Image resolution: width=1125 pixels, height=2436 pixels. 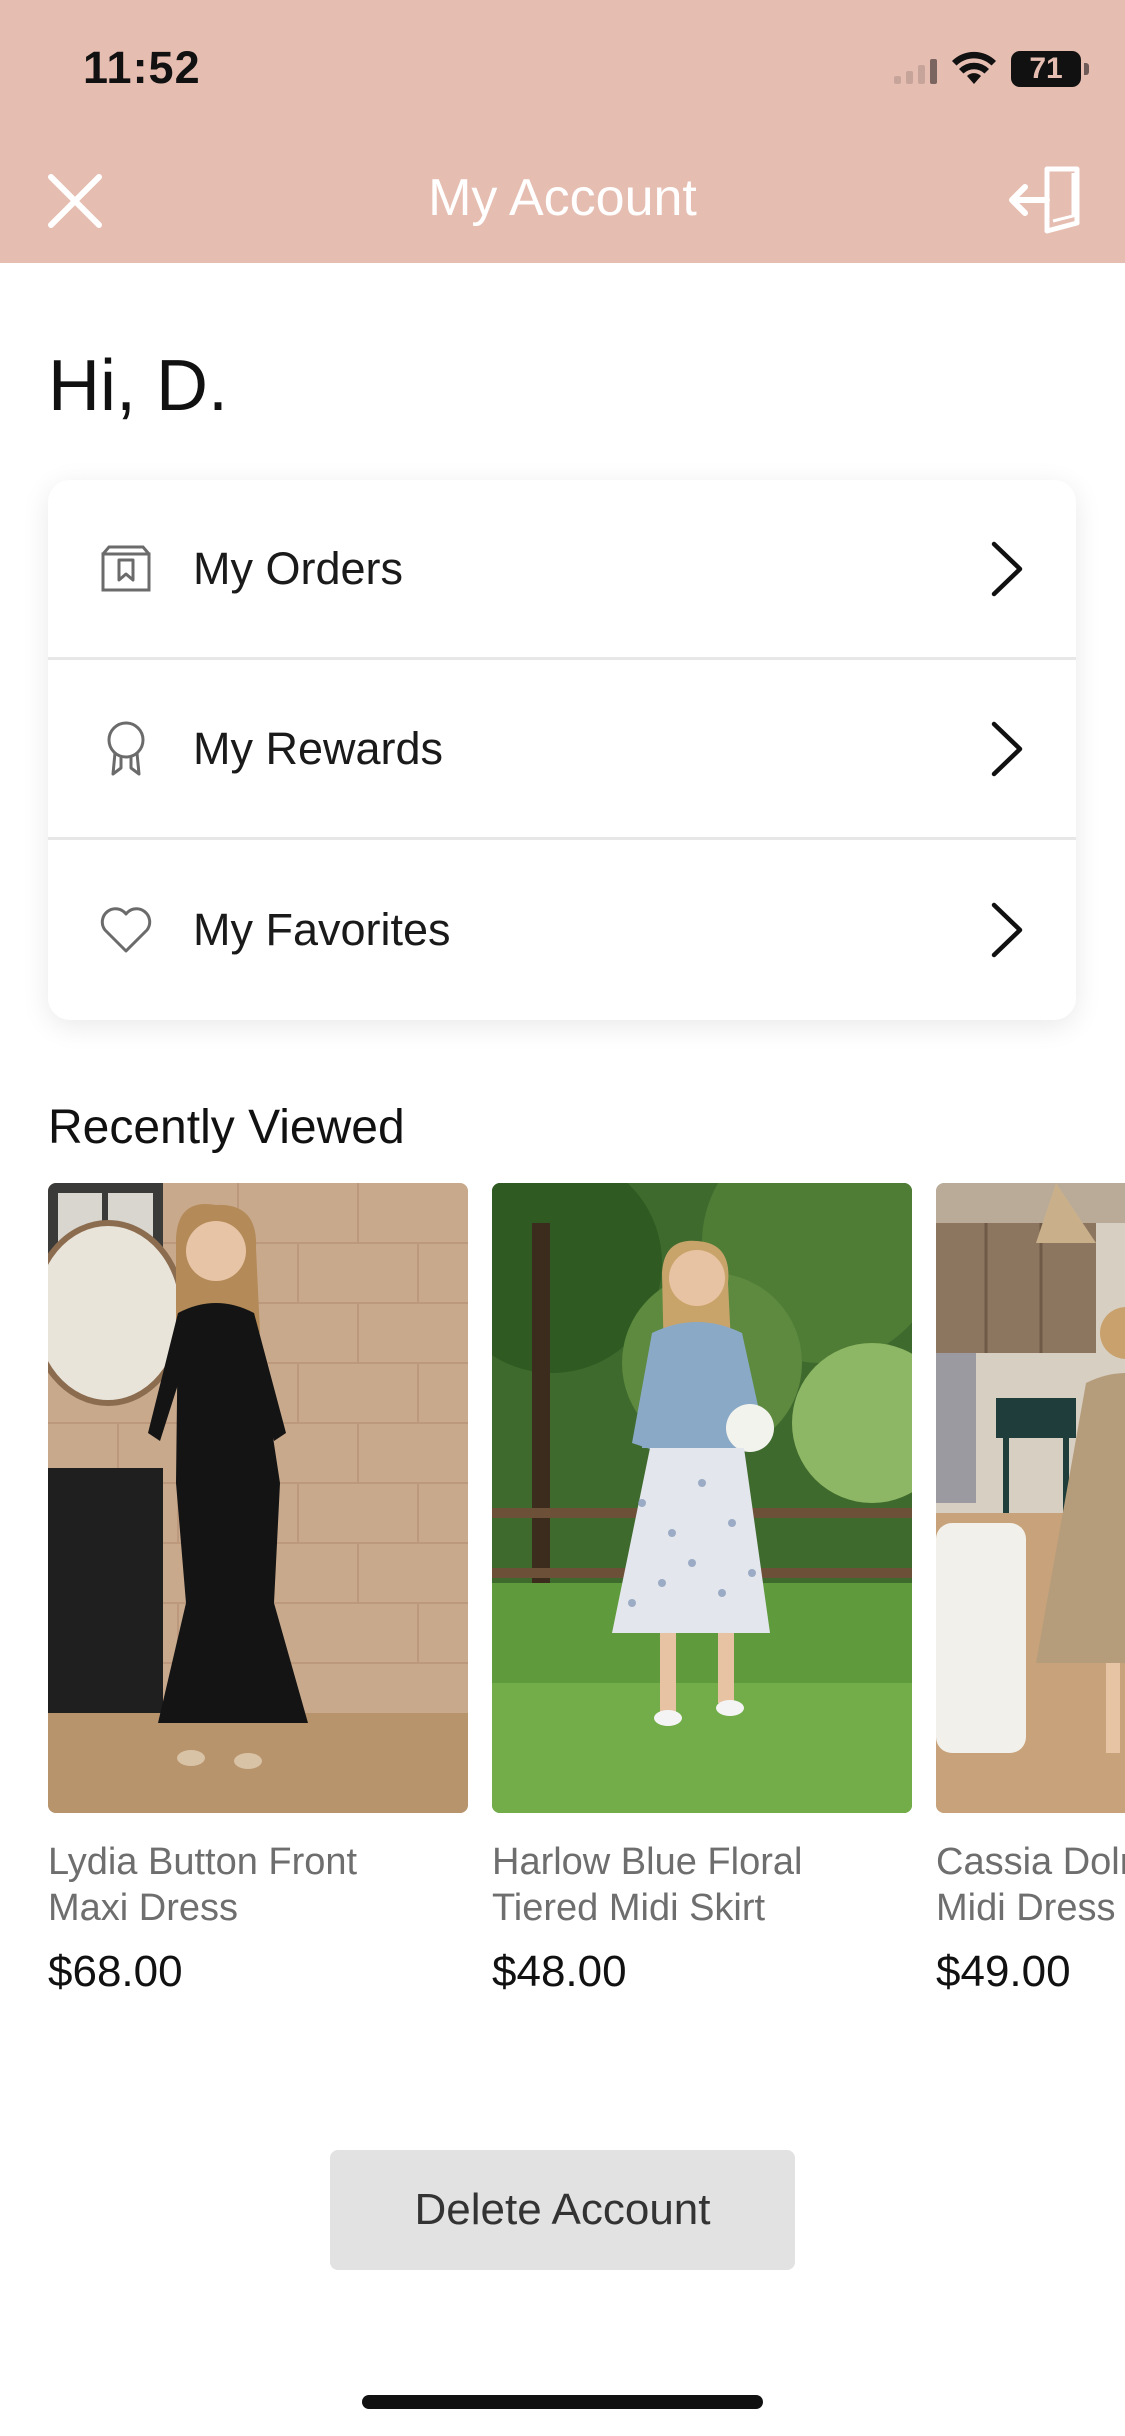 I want to click on home-indicator, so click(x=562, y=2402).